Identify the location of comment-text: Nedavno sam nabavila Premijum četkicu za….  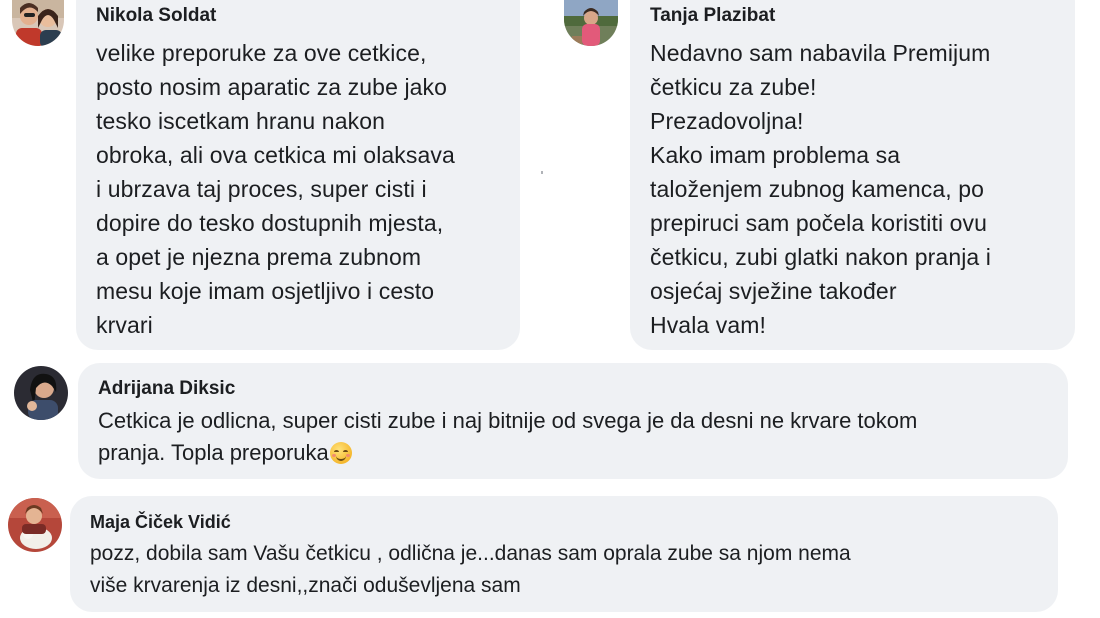
(821, 189).